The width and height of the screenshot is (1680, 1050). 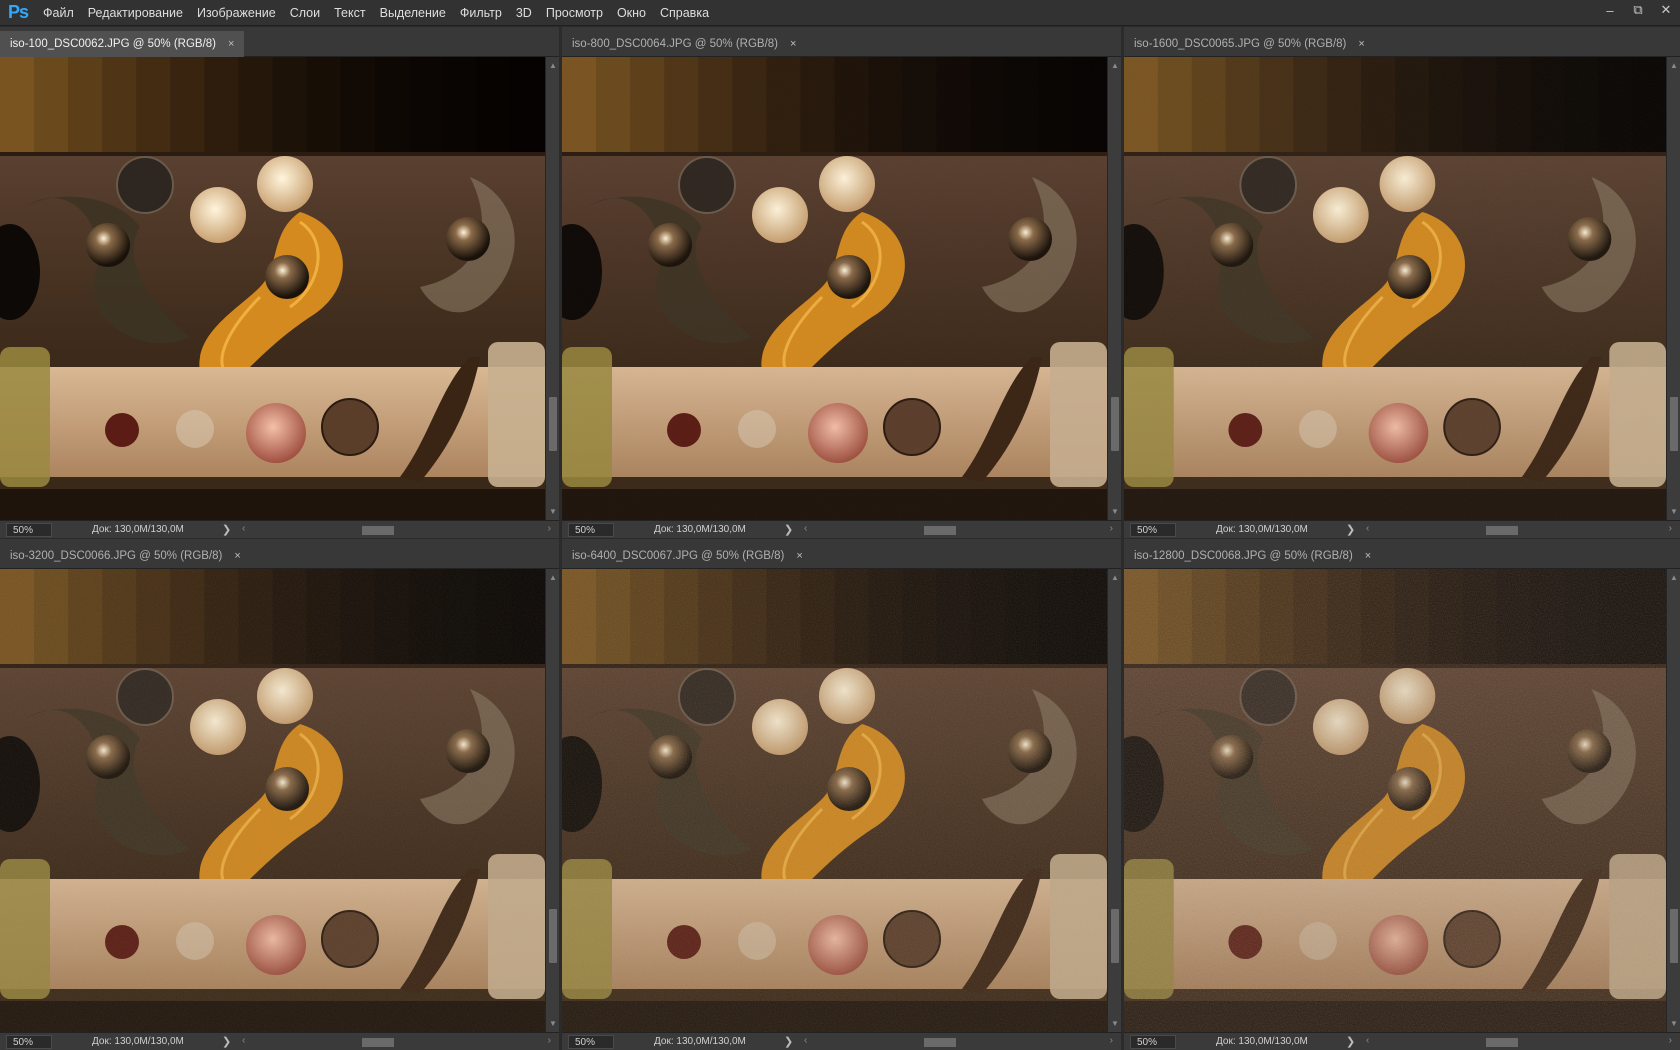 What do you see at coordinates (154, 104) in the screenshot?
I see `color-strip` at bounding box center [154, 104].